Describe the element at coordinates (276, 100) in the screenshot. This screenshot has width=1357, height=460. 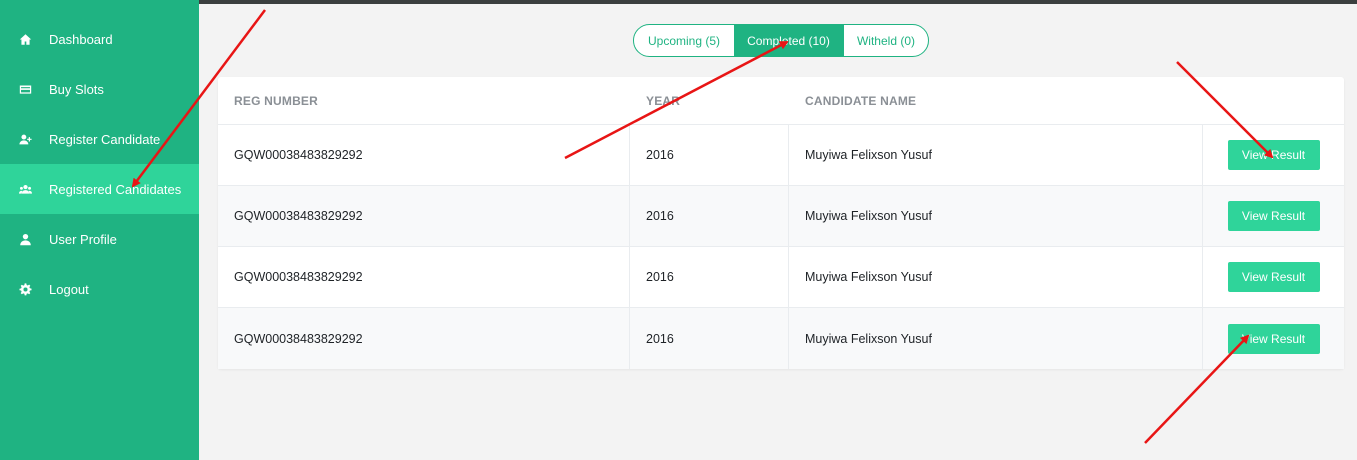
I see `column-header-reg-number: REG NUMBER` at that location.